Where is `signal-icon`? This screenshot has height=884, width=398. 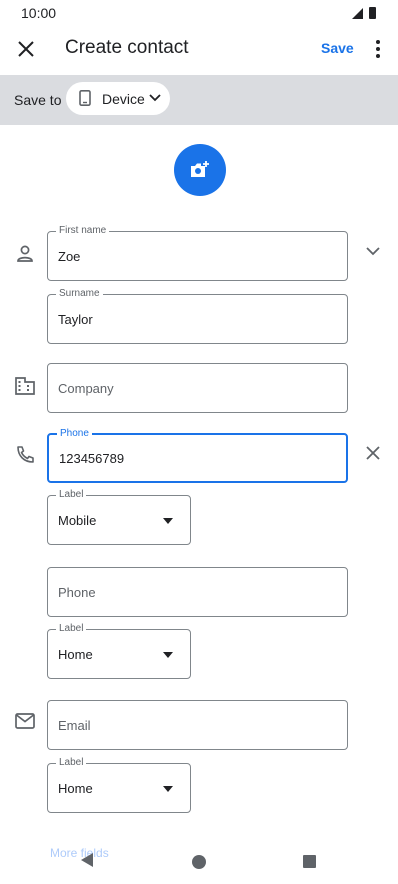
signal-icon is located at coordinates (357, 13).